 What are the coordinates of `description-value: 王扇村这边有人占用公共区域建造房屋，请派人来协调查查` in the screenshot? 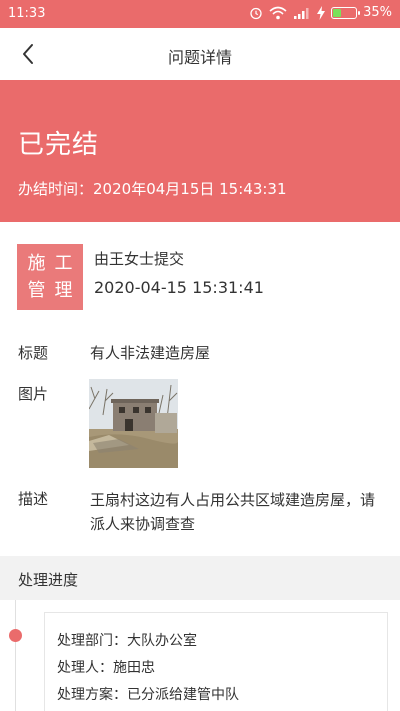 It's located at (233, 512).